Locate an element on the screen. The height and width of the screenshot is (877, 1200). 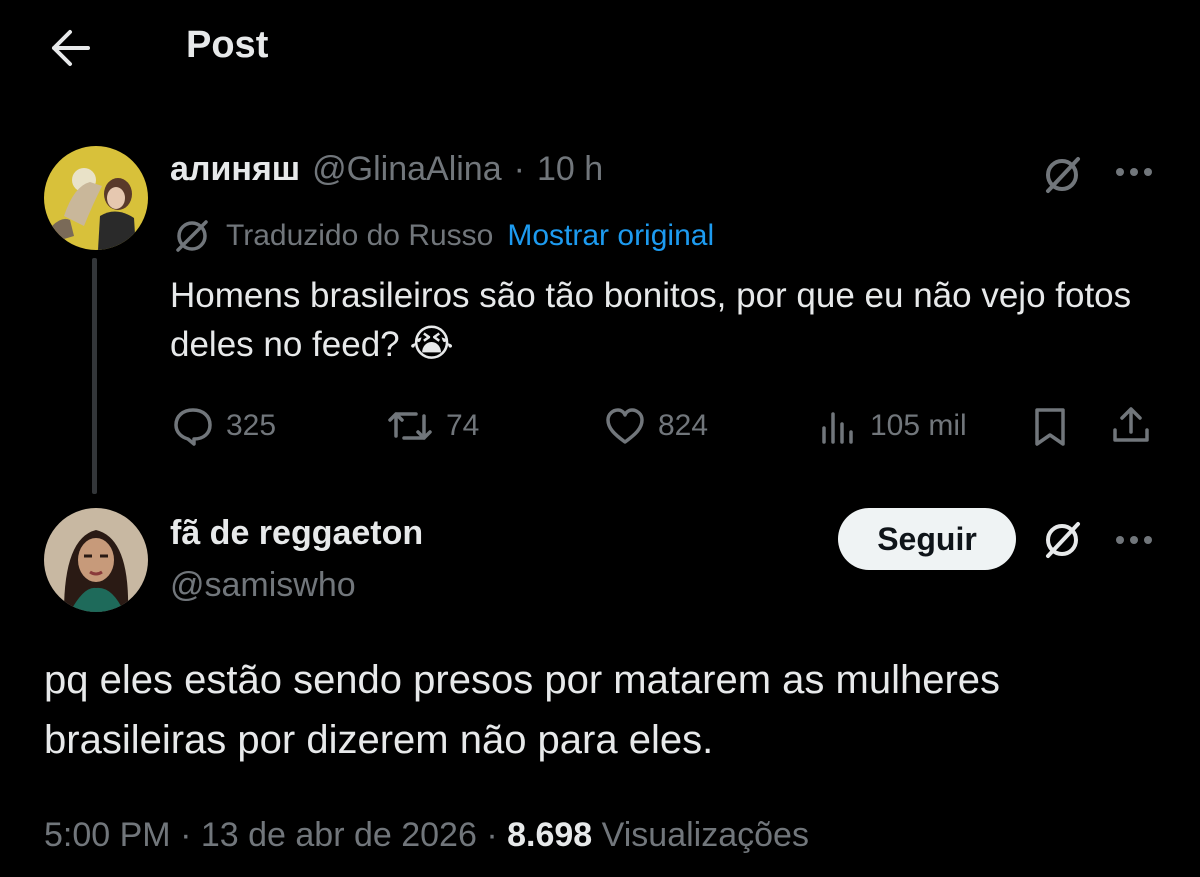
reply-button: 325 is located at coordinates (224, 426).